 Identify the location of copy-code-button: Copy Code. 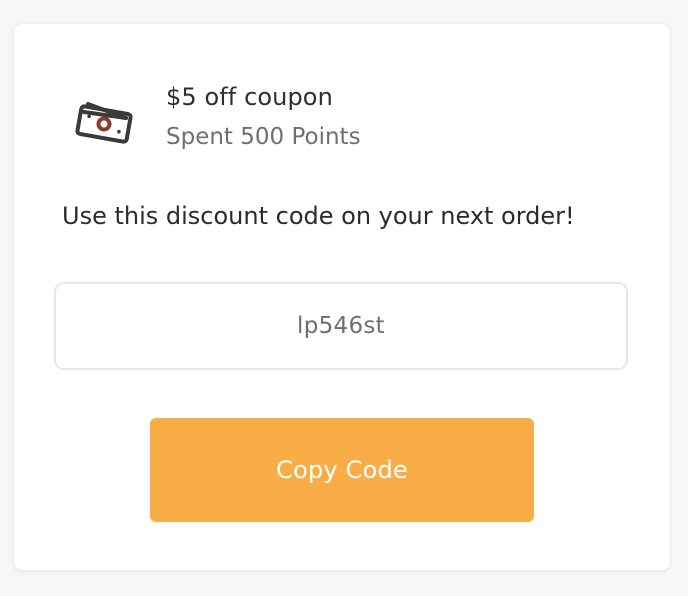
(342, 470).